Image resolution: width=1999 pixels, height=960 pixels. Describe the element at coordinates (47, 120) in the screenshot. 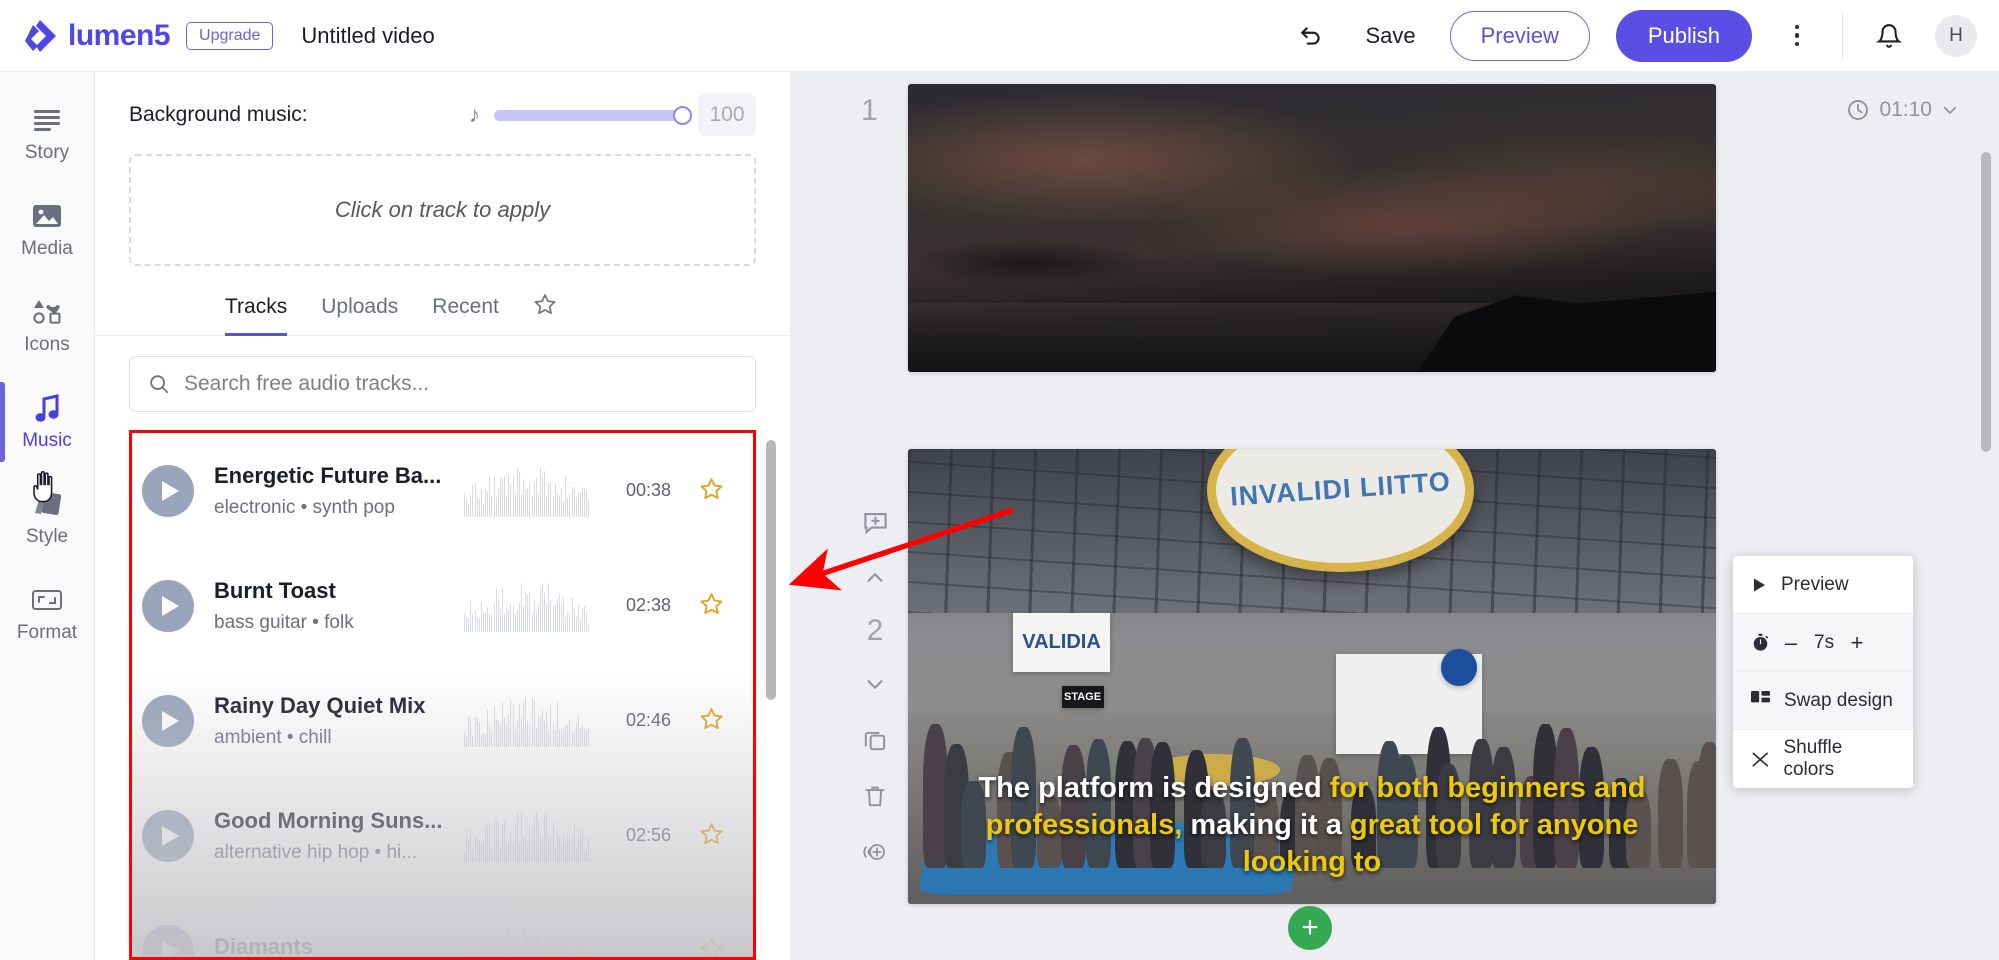

I see `story-lines-icon` at that location.